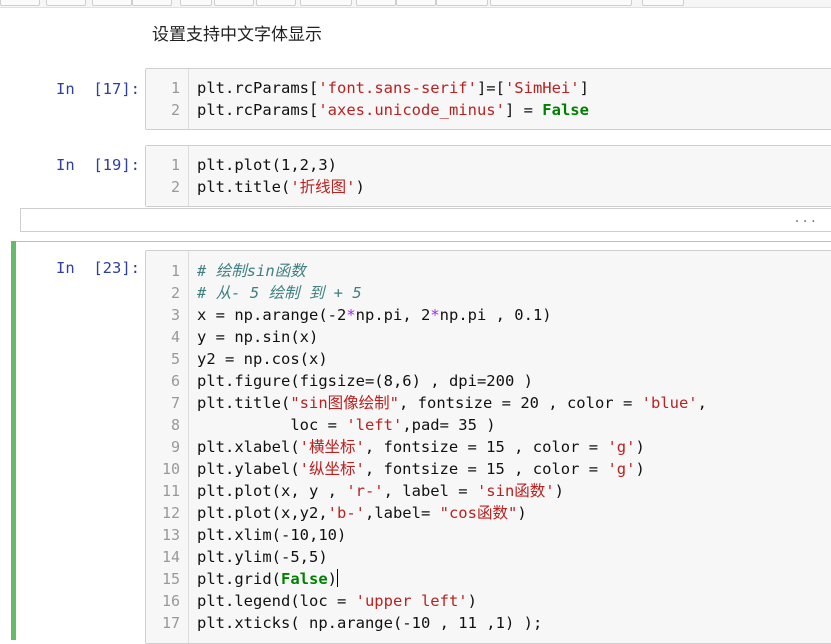 The width and height of the screenshot is (831, 644). I want to click on notebook-toolbar, so click(415, 4).